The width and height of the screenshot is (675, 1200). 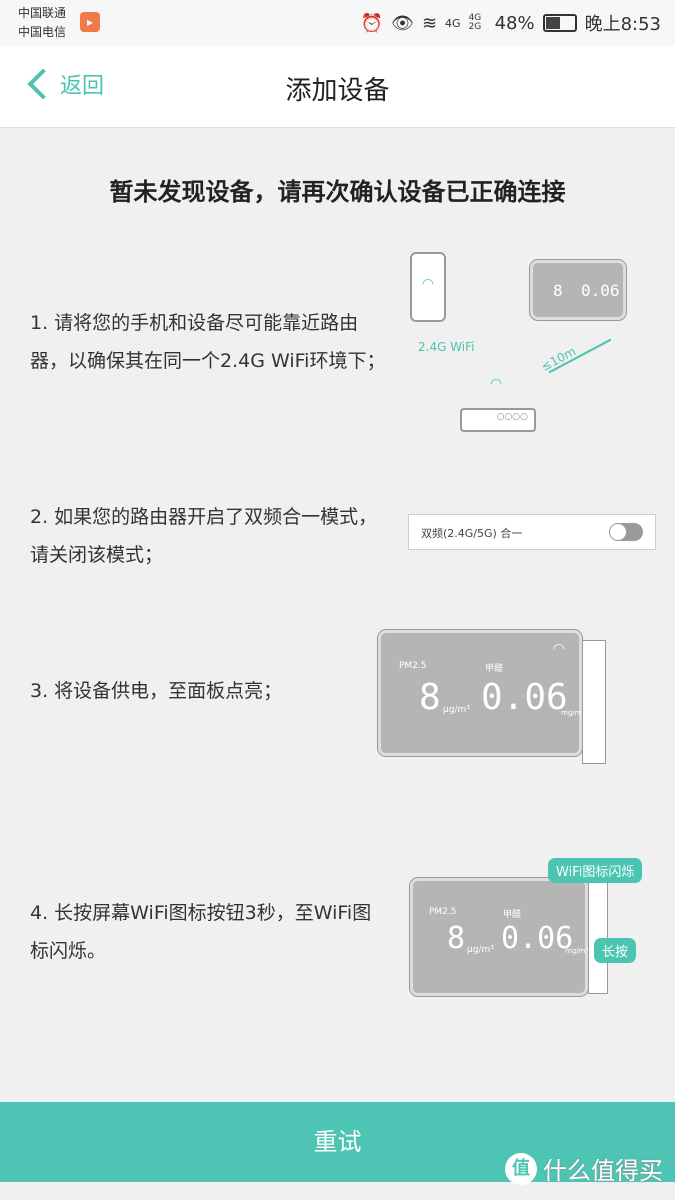 I want to click on dual-band-toggle, so click(x=626, y=532).